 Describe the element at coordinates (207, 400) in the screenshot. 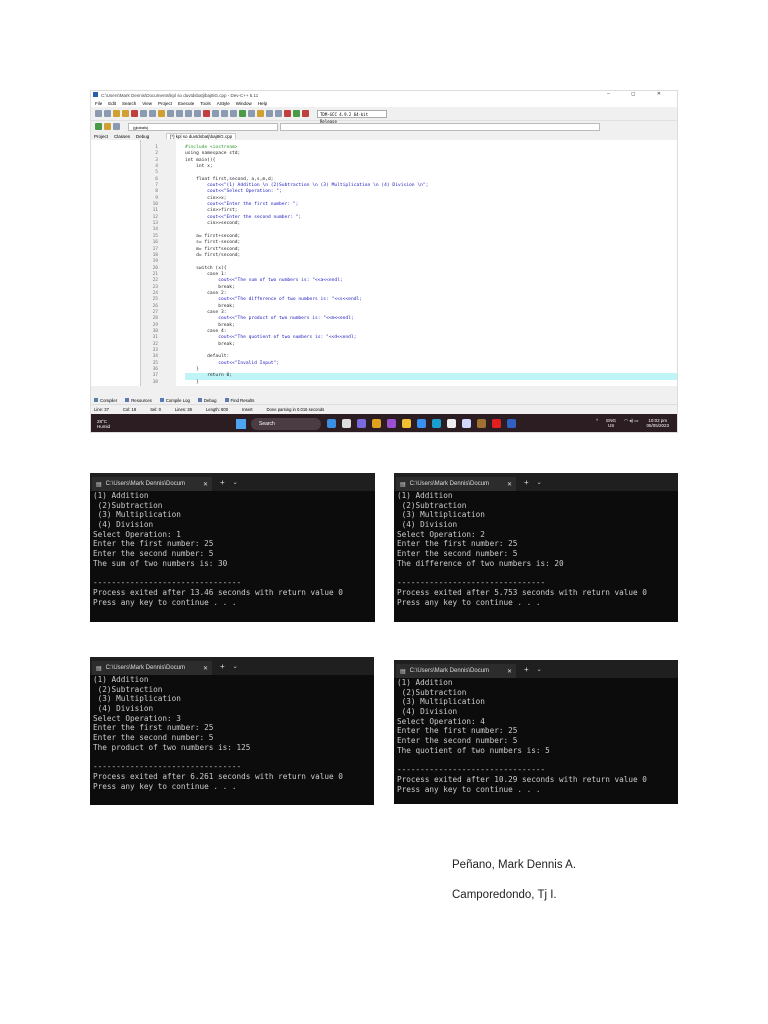

I see `bottom-tab-debug: Debug` at that location.